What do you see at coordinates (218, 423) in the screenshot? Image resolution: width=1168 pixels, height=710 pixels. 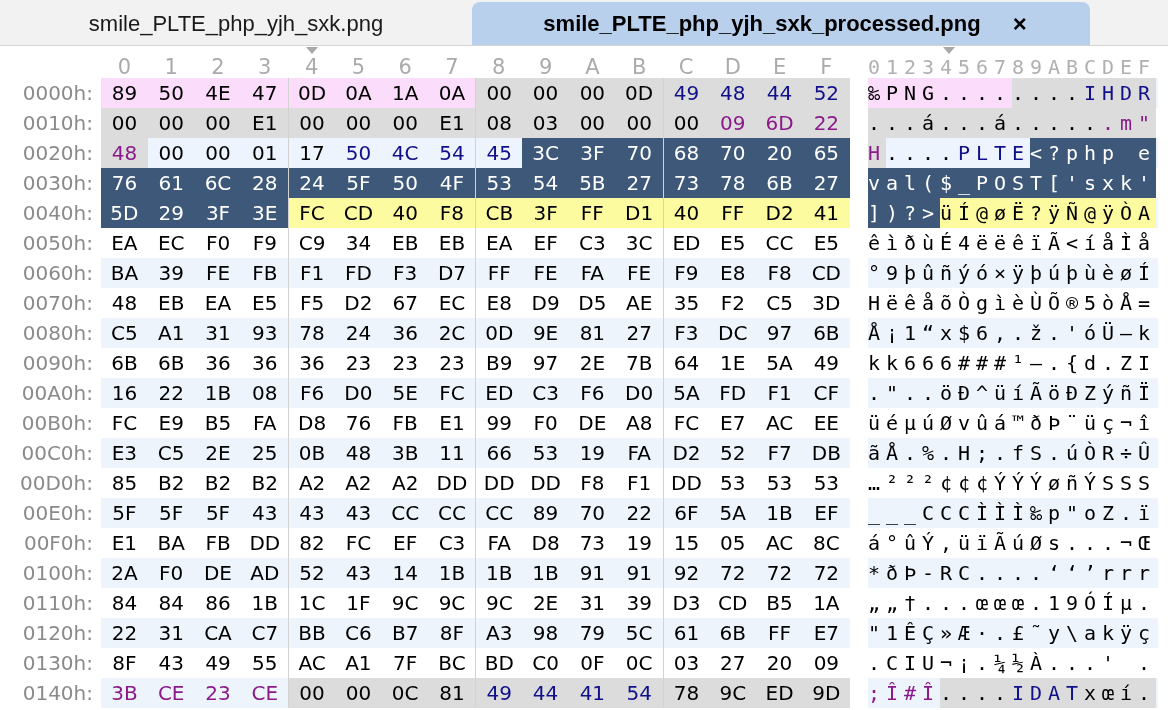 I see `hex-byte: B5` at bounding box center [218, 423].